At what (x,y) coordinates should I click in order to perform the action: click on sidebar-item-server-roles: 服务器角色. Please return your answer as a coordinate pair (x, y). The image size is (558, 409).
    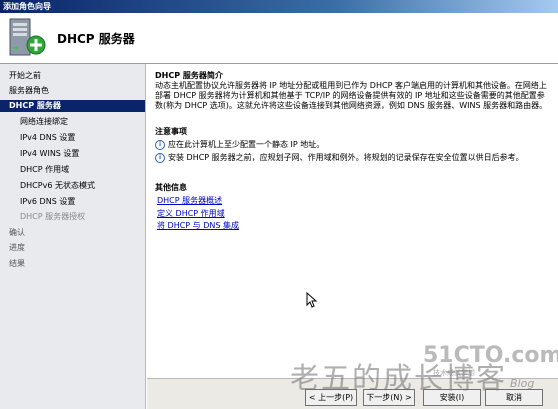
    Looking at the image, I should click on (72, 91).